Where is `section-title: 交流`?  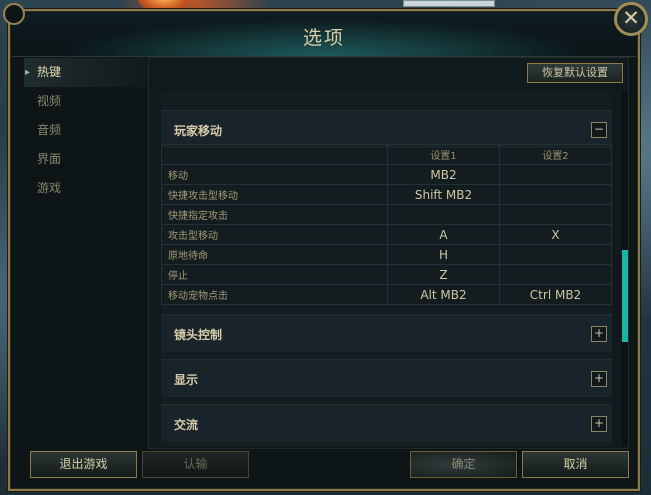 section-title: 交流 is located at coordinates (186, 425).